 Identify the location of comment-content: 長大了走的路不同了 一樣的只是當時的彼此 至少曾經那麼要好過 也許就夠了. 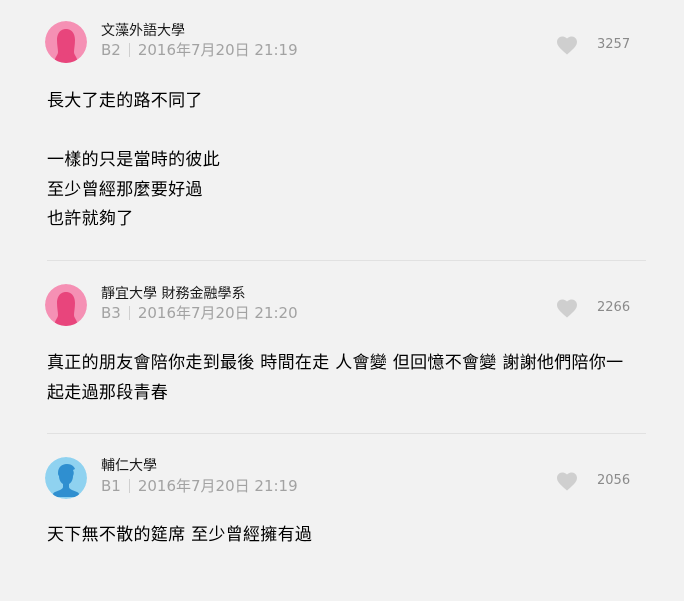
(133, 160).